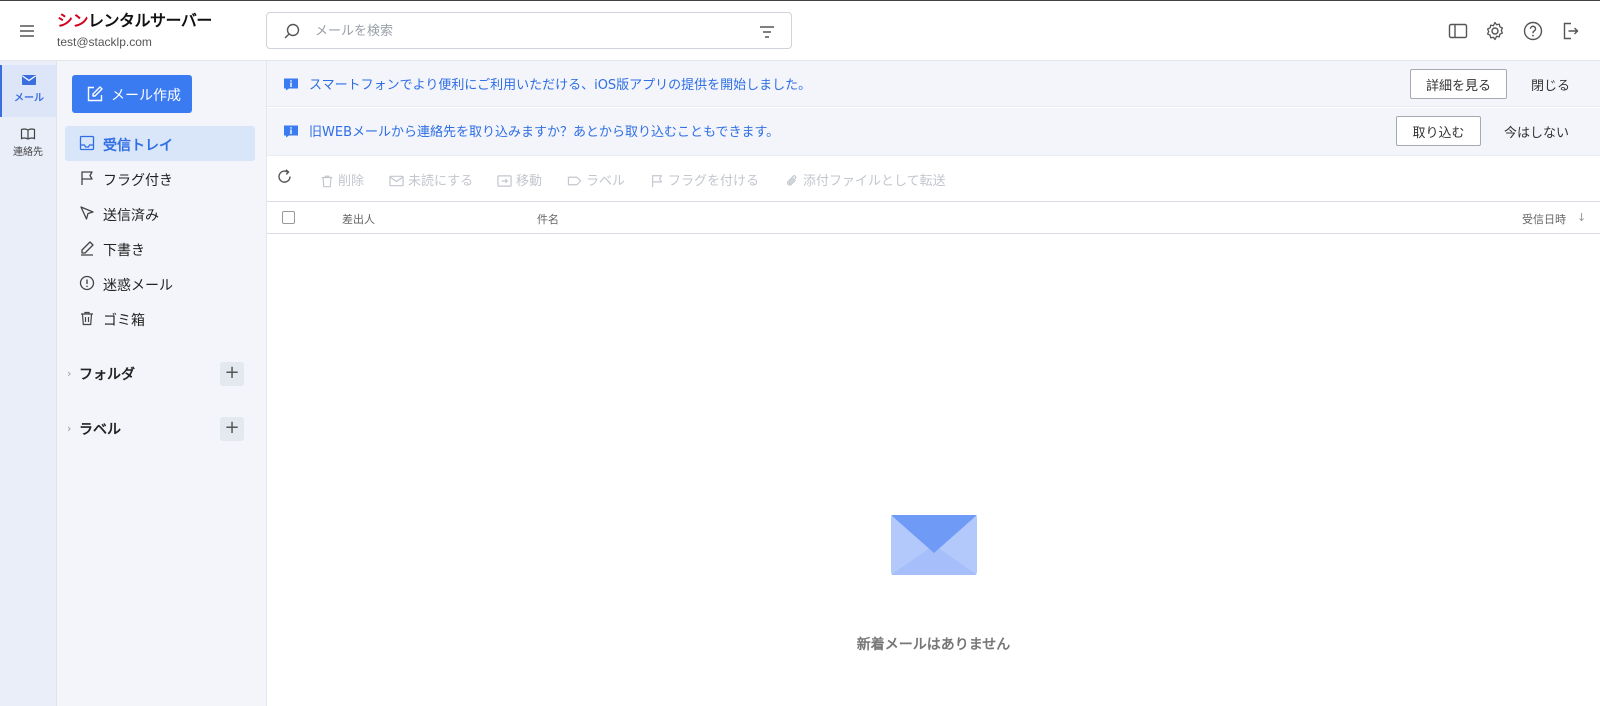 Image resolution: width=1600 pixels, height=706 pixels. Describe the element at coordinates (525, 31) in the screenshot. I see `search-input` at that location.